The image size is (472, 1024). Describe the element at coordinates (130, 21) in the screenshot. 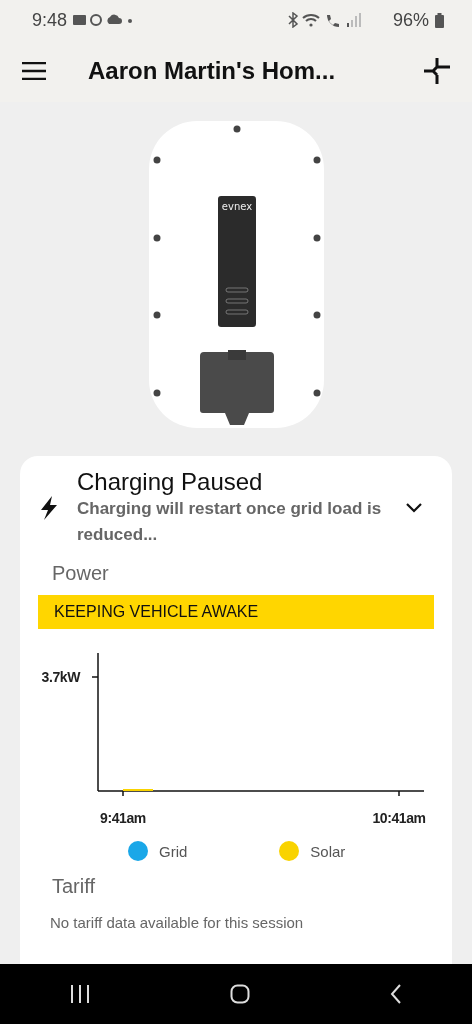

I see `dot-icon` at that location.